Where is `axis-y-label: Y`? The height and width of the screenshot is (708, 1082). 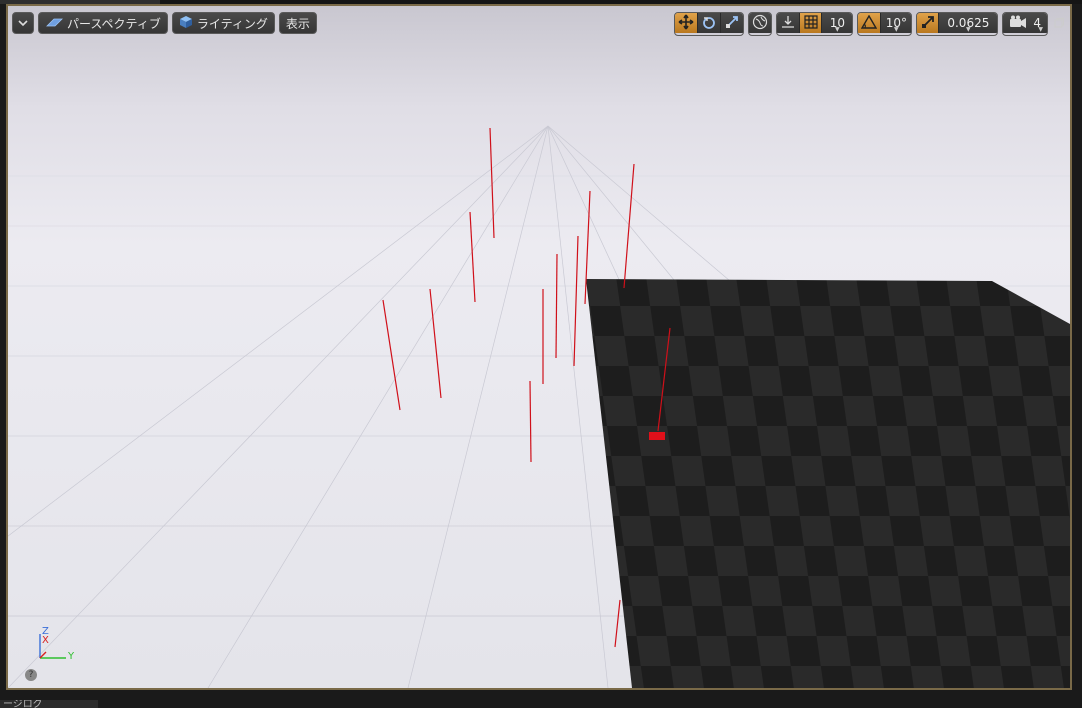 axis-y-label: Y is located at coordinates (71, 656).